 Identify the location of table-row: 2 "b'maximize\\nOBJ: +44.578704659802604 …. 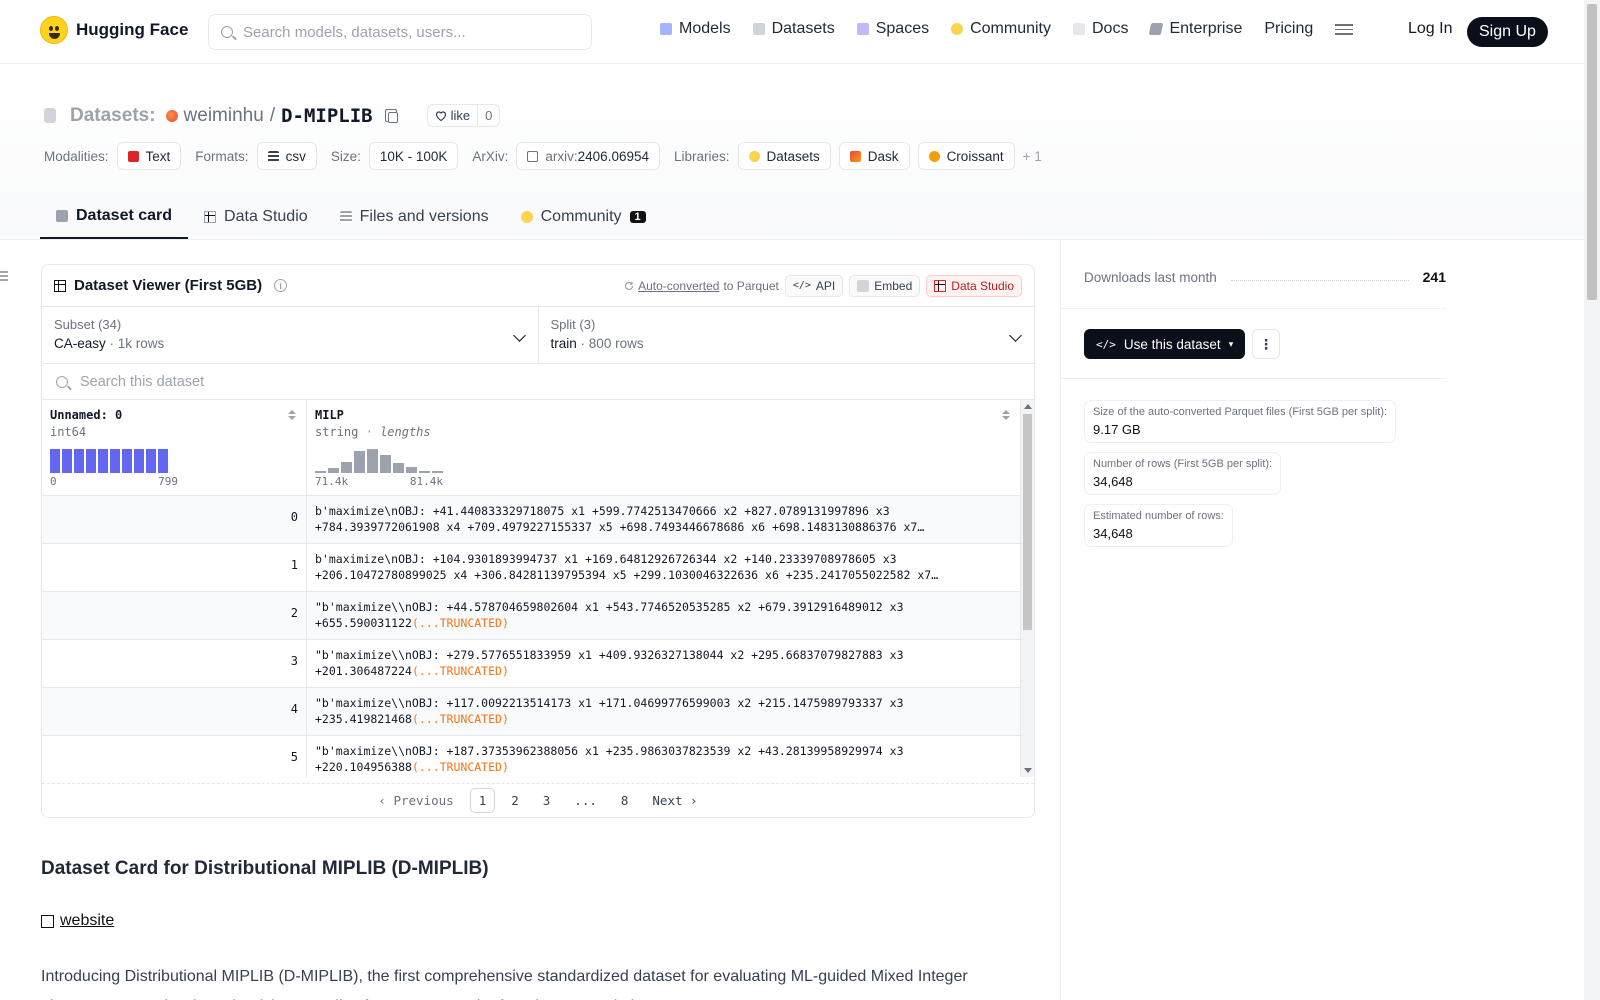
(531, 616).